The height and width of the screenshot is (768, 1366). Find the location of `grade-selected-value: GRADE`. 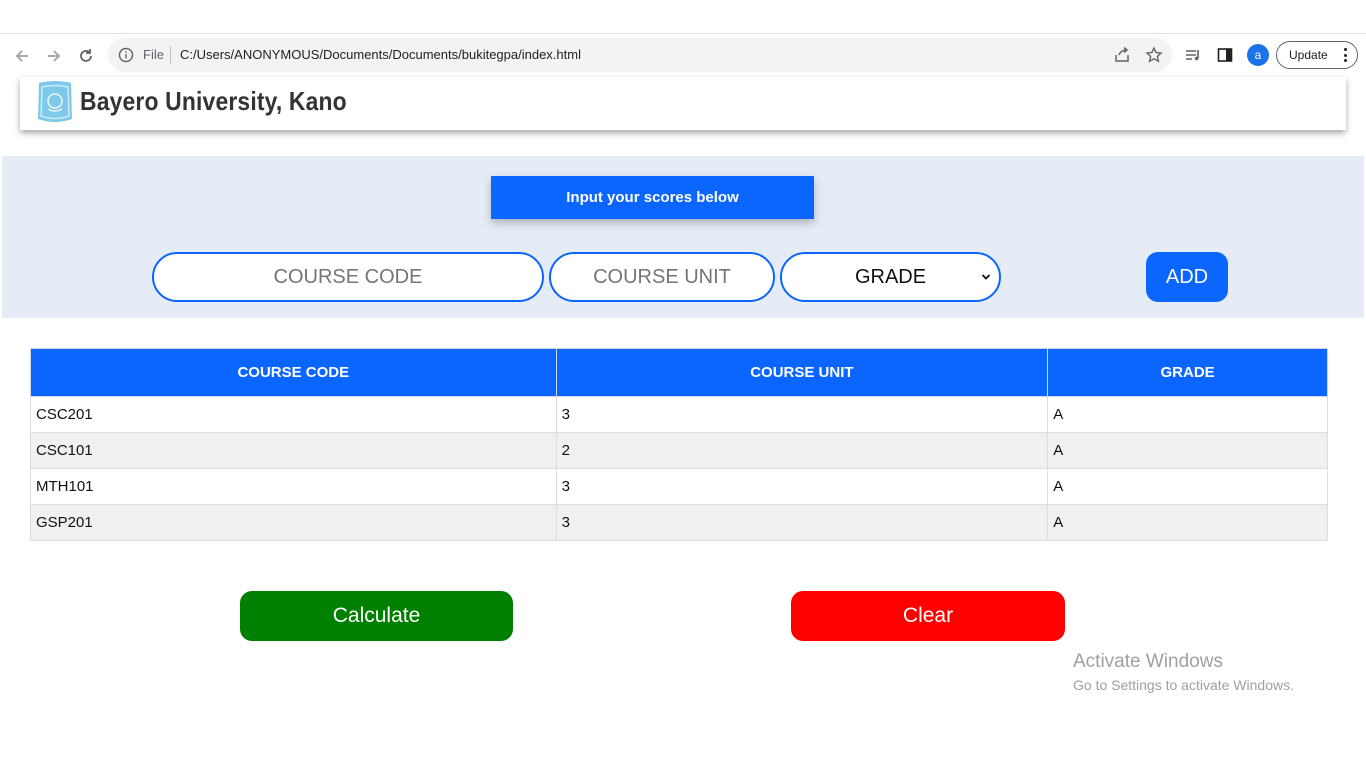

grade-selected-value: GRADE is located at coordinates (890, 276).